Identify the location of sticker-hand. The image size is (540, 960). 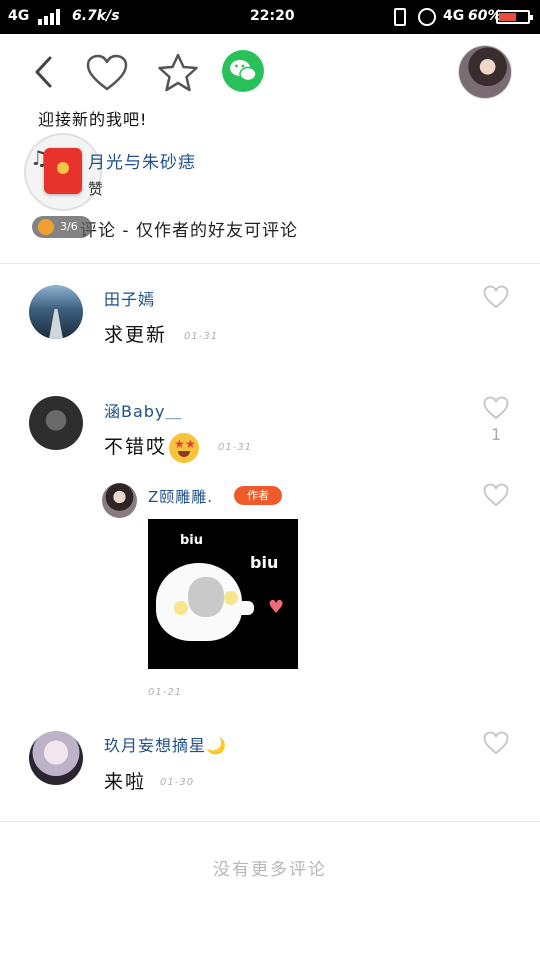
(244, 608).